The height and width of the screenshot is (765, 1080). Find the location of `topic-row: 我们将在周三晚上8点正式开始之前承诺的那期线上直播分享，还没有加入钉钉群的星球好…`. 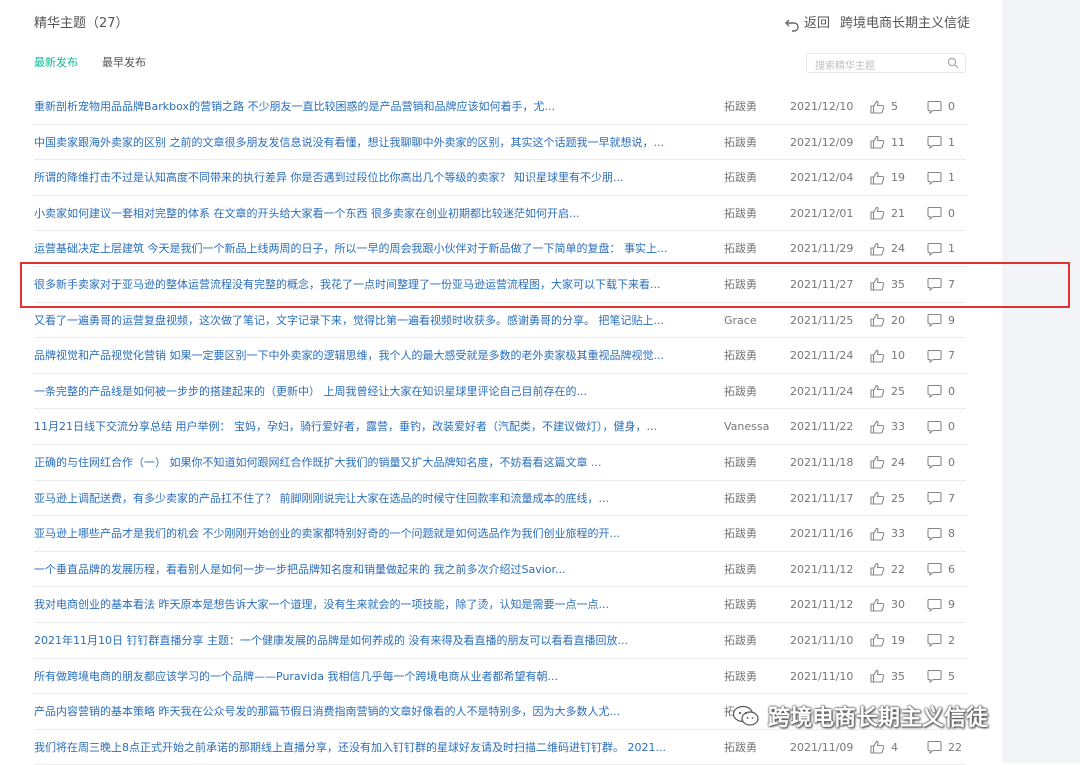

topic-row: 我们将在周三晚上8点正式开始之前承诺的那期线上直播分享，还没有加入钉钉群的星球好… is located at coordinates (500, 747).